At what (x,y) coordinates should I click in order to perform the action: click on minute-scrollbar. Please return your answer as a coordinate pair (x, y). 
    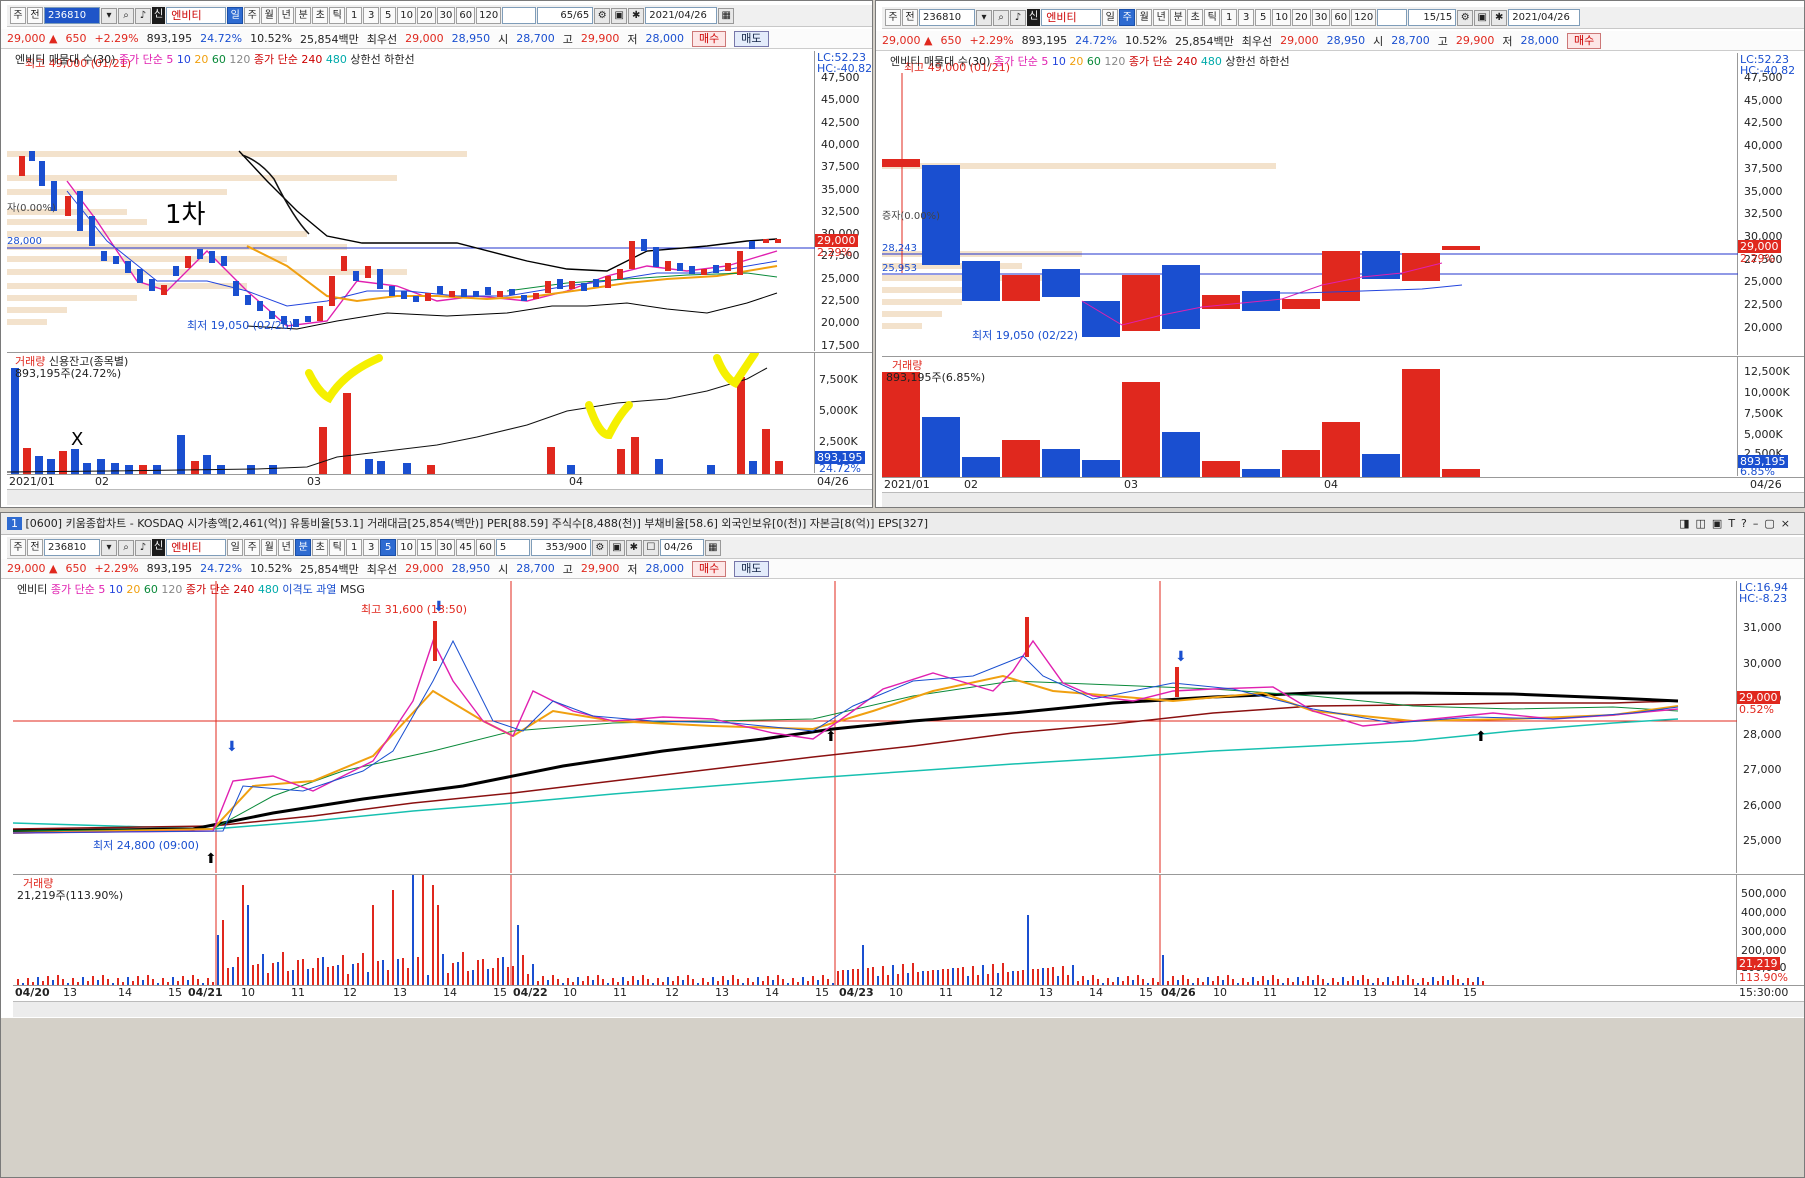
    Looking at the image, I should click on (908, 1009).